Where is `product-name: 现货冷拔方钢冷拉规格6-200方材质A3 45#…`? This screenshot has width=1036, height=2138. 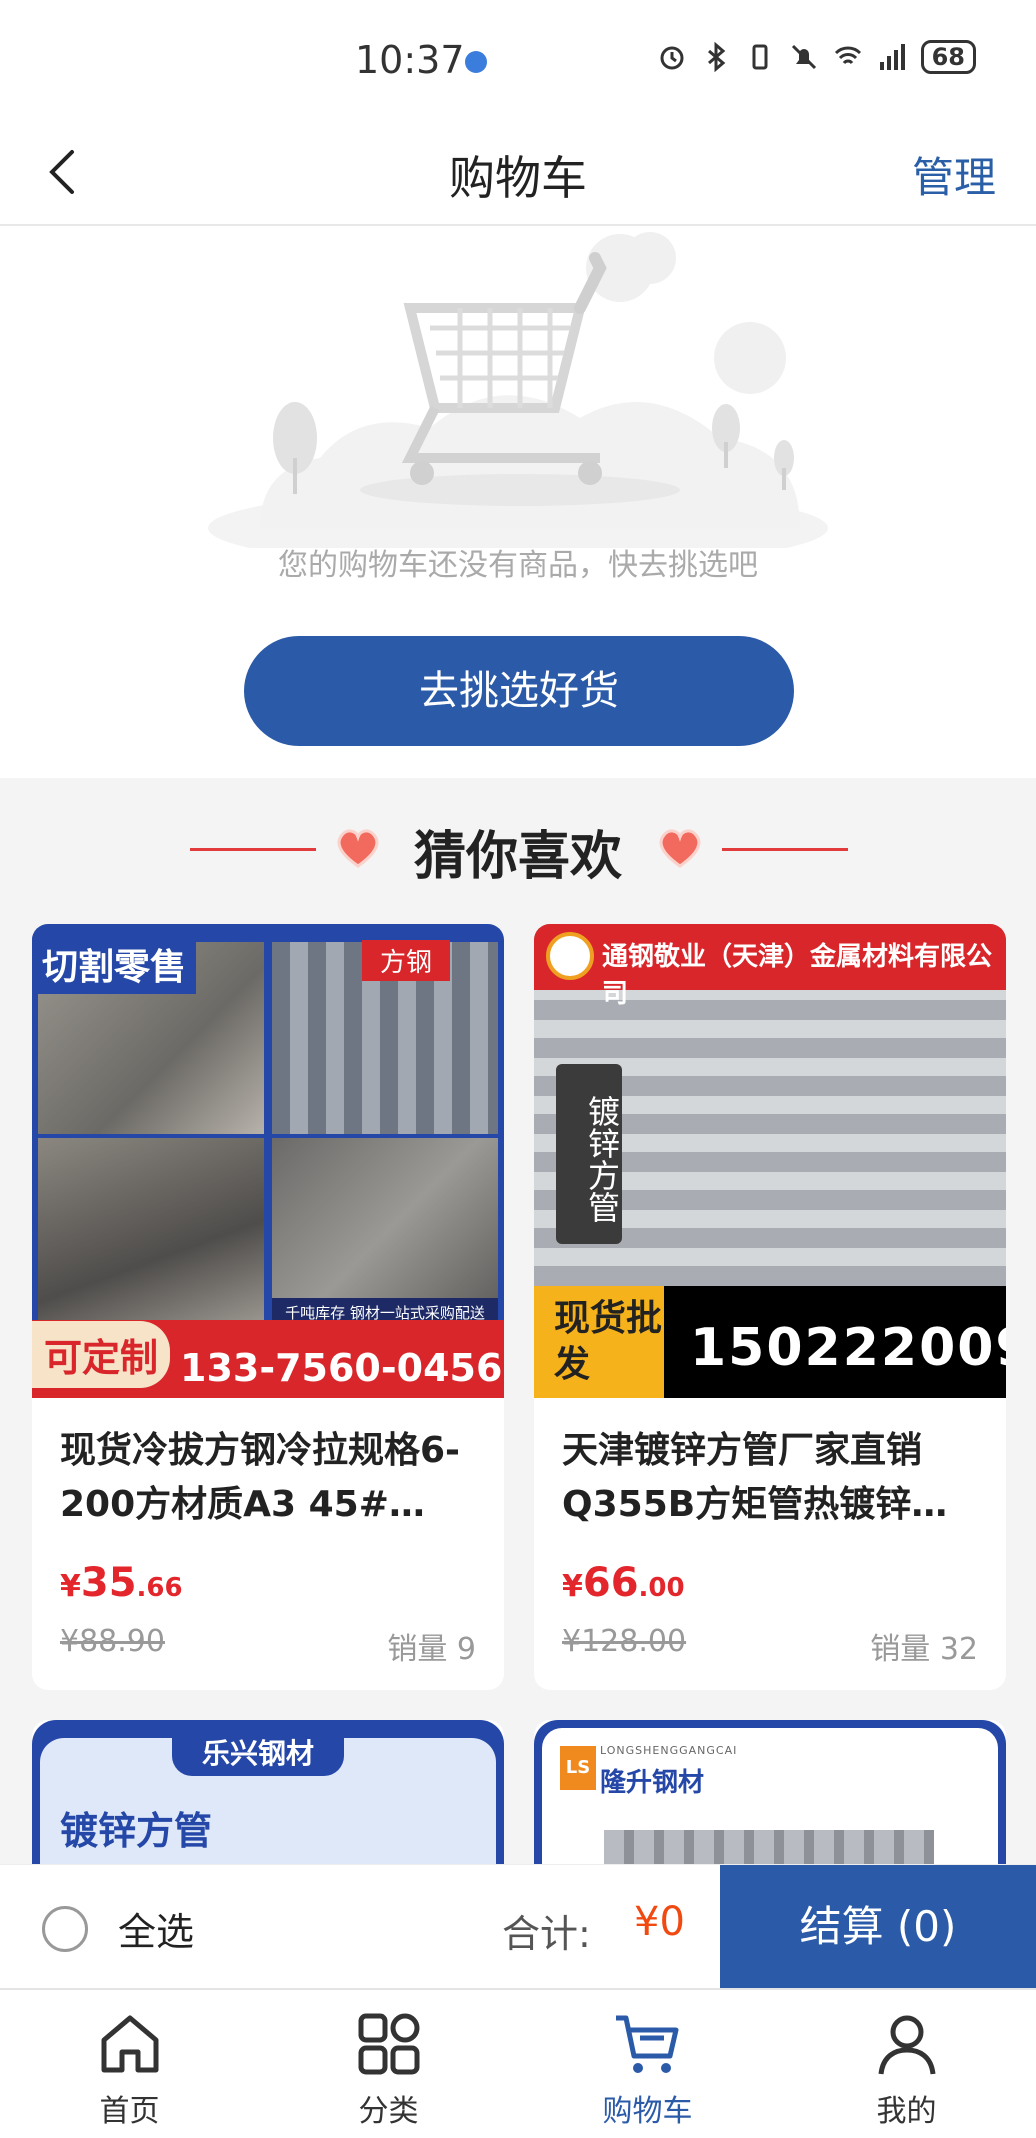
product-name: 现货冷拔方钢冷拉规格6-200方材质A3 45#… is located at coordinates (270, 1478).